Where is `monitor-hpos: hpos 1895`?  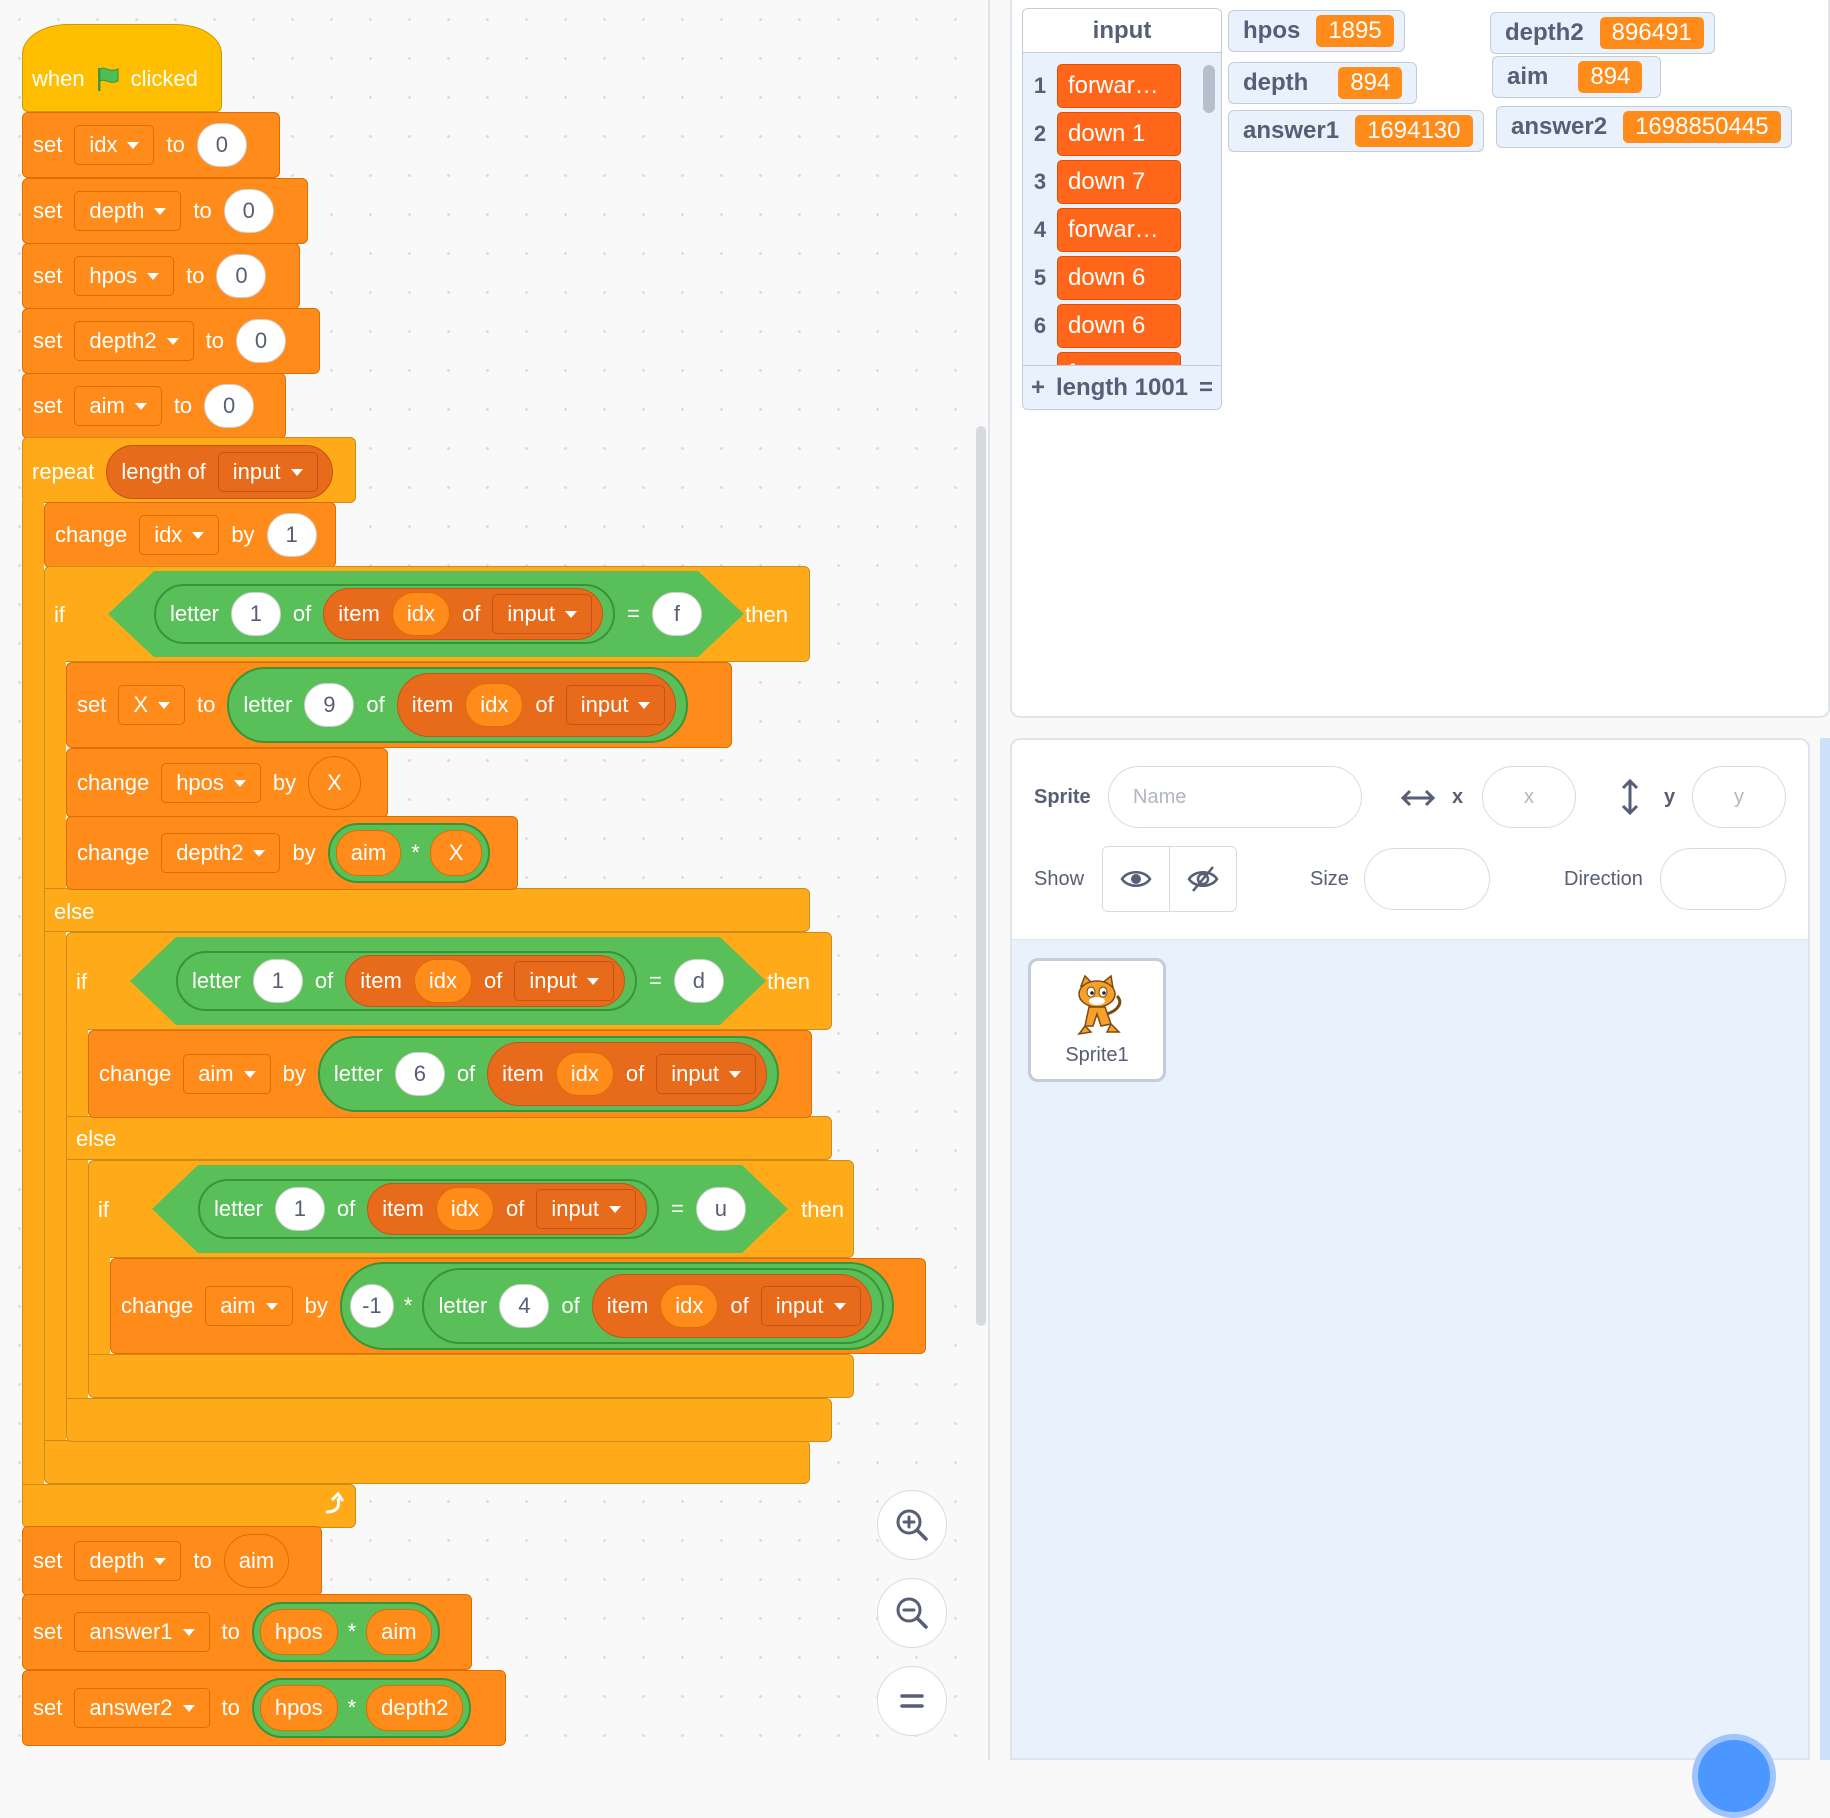
monitor-hpos: hpos 1895 is located at coordinates (1316, 31).